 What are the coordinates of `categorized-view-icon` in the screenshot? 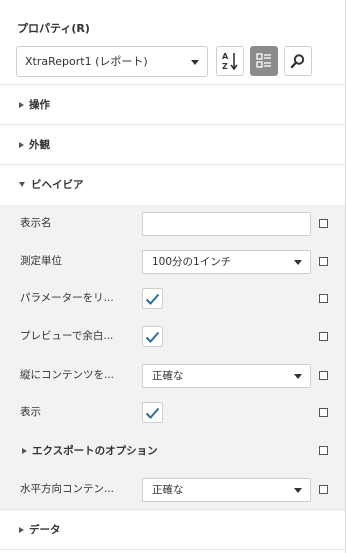 It's located at (263, 60).